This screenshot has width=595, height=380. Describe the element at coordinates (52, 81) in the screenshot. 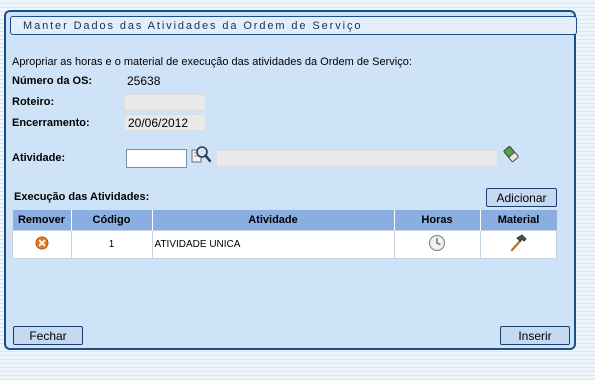

I see `os-label: Número da OS:` at that location.